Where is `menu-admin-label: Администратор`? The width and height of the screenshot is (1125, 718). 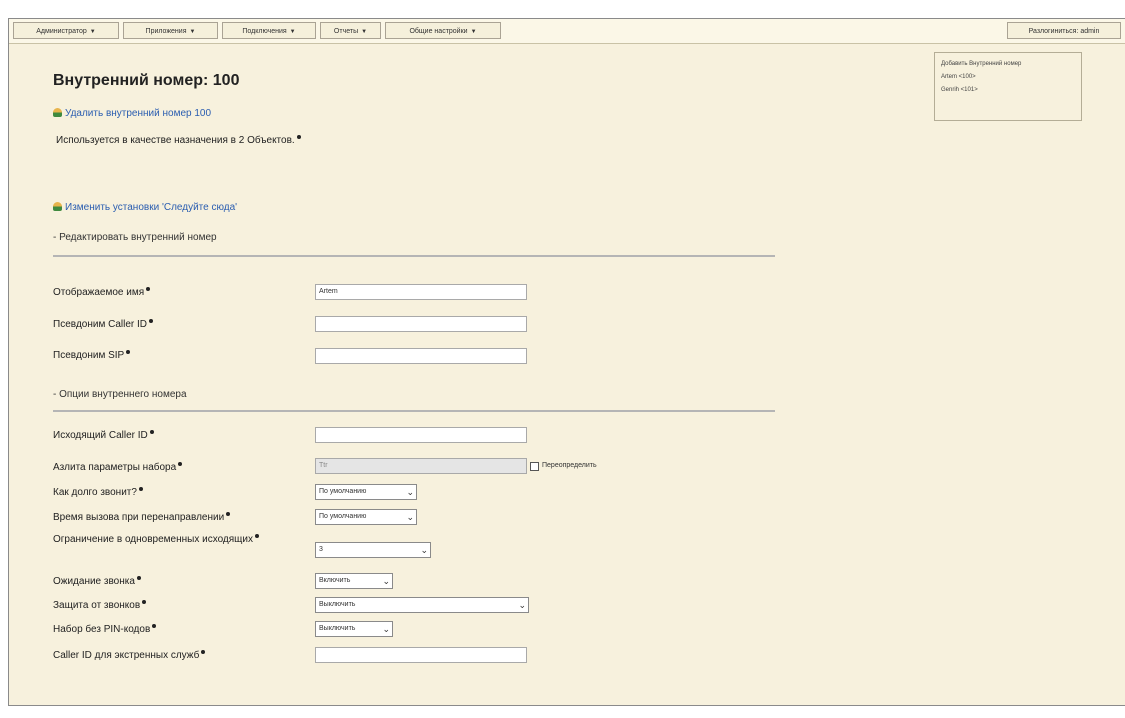 menu-admin-label: Администратор is located at coordinates (61, 31).